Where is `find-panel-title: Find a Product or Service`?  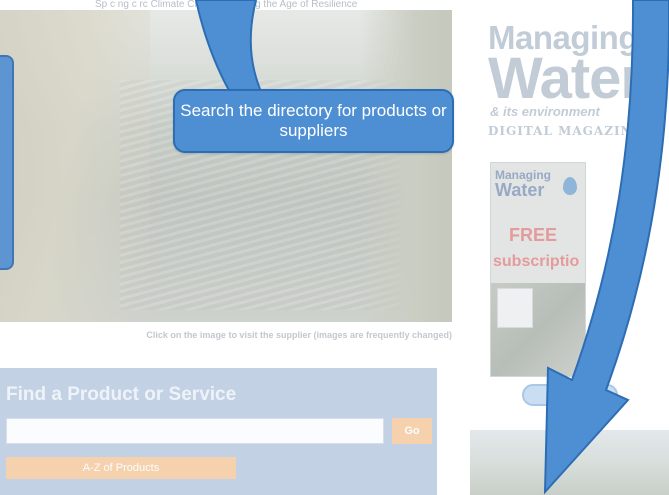
find-panel-title: Find a Product or Service is located at coordinates (121, 394).